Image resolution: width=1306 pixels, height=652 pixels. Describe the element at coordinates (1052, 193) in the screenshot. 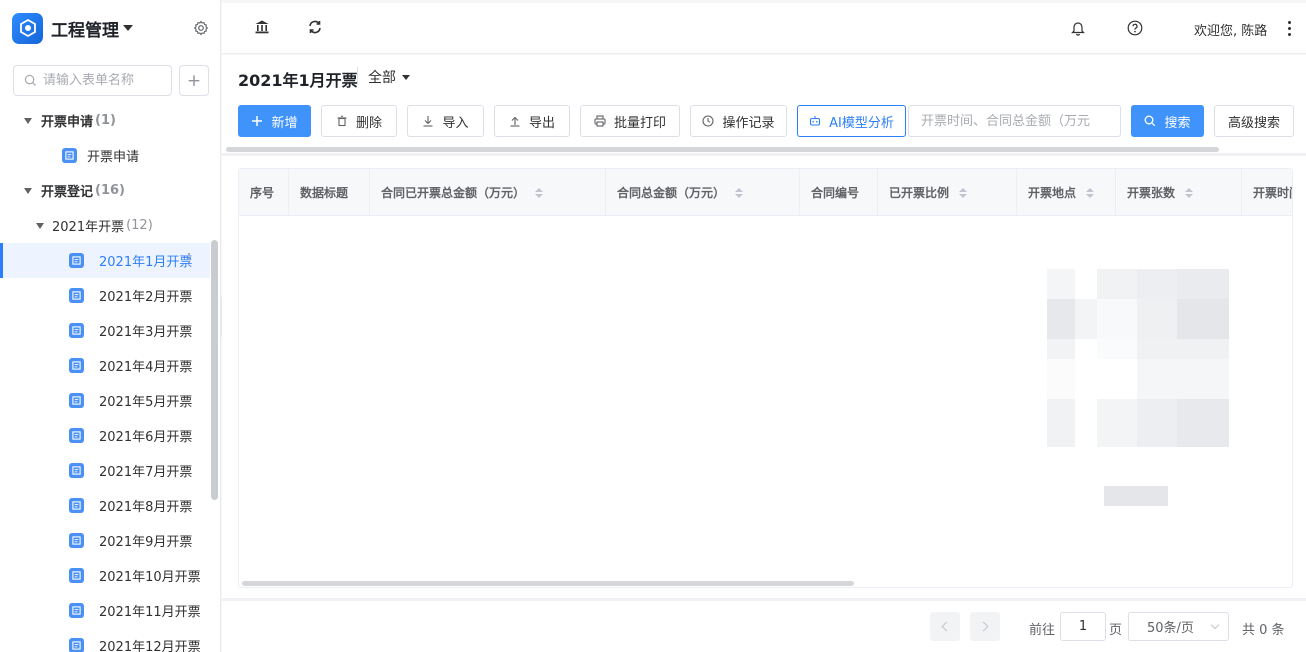

I see `column-label: 开票地点` at that location.